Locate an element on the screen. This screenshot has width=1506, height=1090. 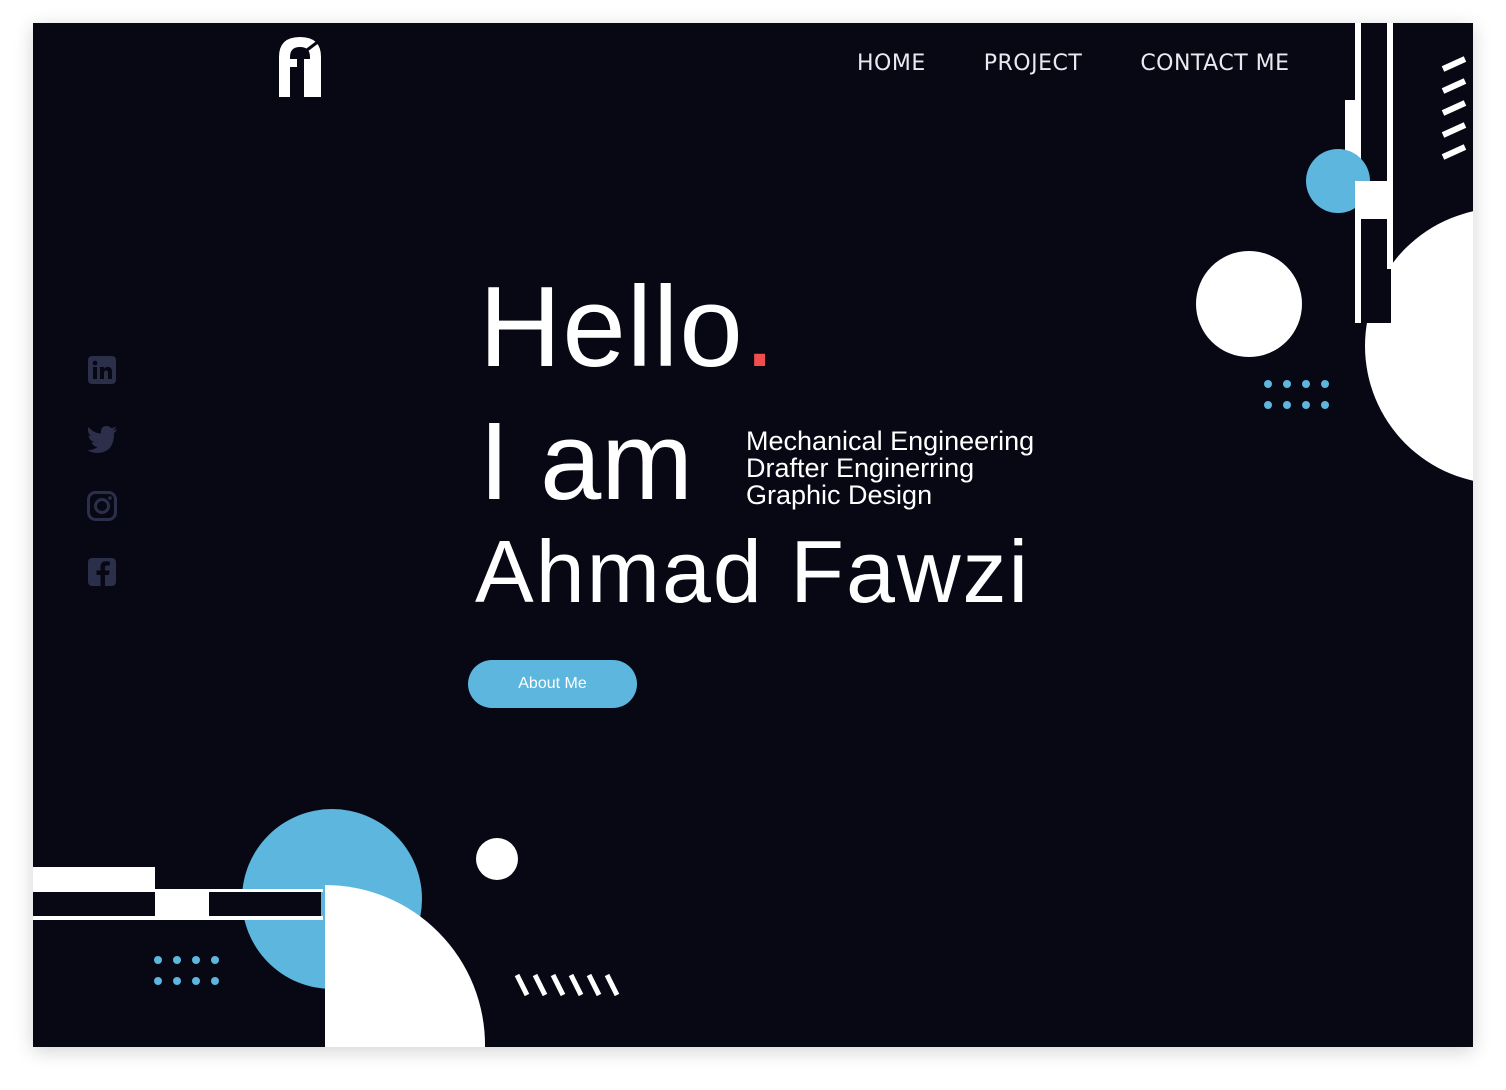
role-item: Drafter Enginerring is located at coordinates (860, 468).